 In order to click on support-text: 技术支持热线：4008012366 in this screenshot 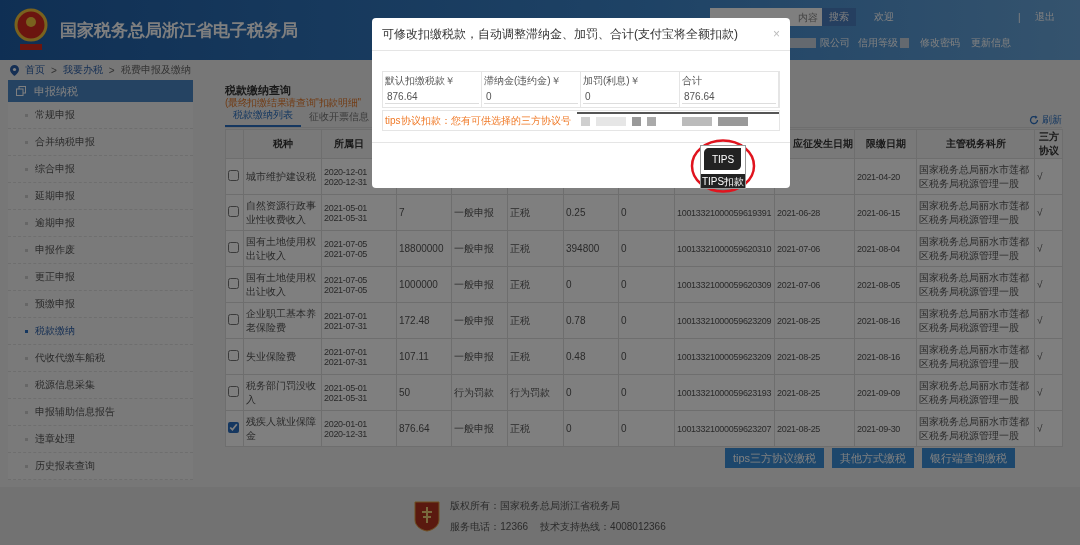, I will do `click(603, 526)`.